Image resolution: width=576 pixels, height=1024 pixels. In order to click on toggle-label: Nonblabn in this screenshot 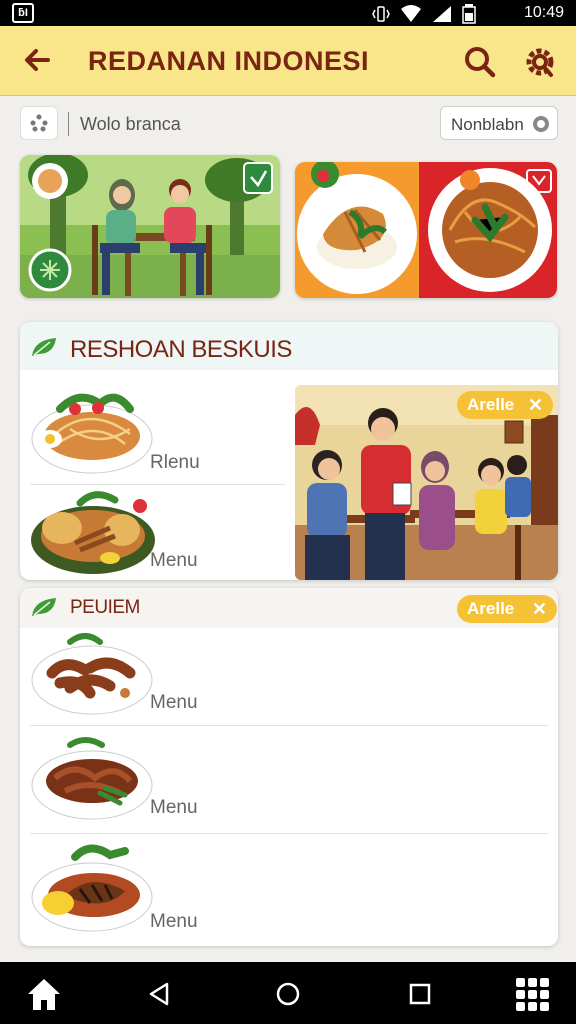, I will do `click(487, 124)`.